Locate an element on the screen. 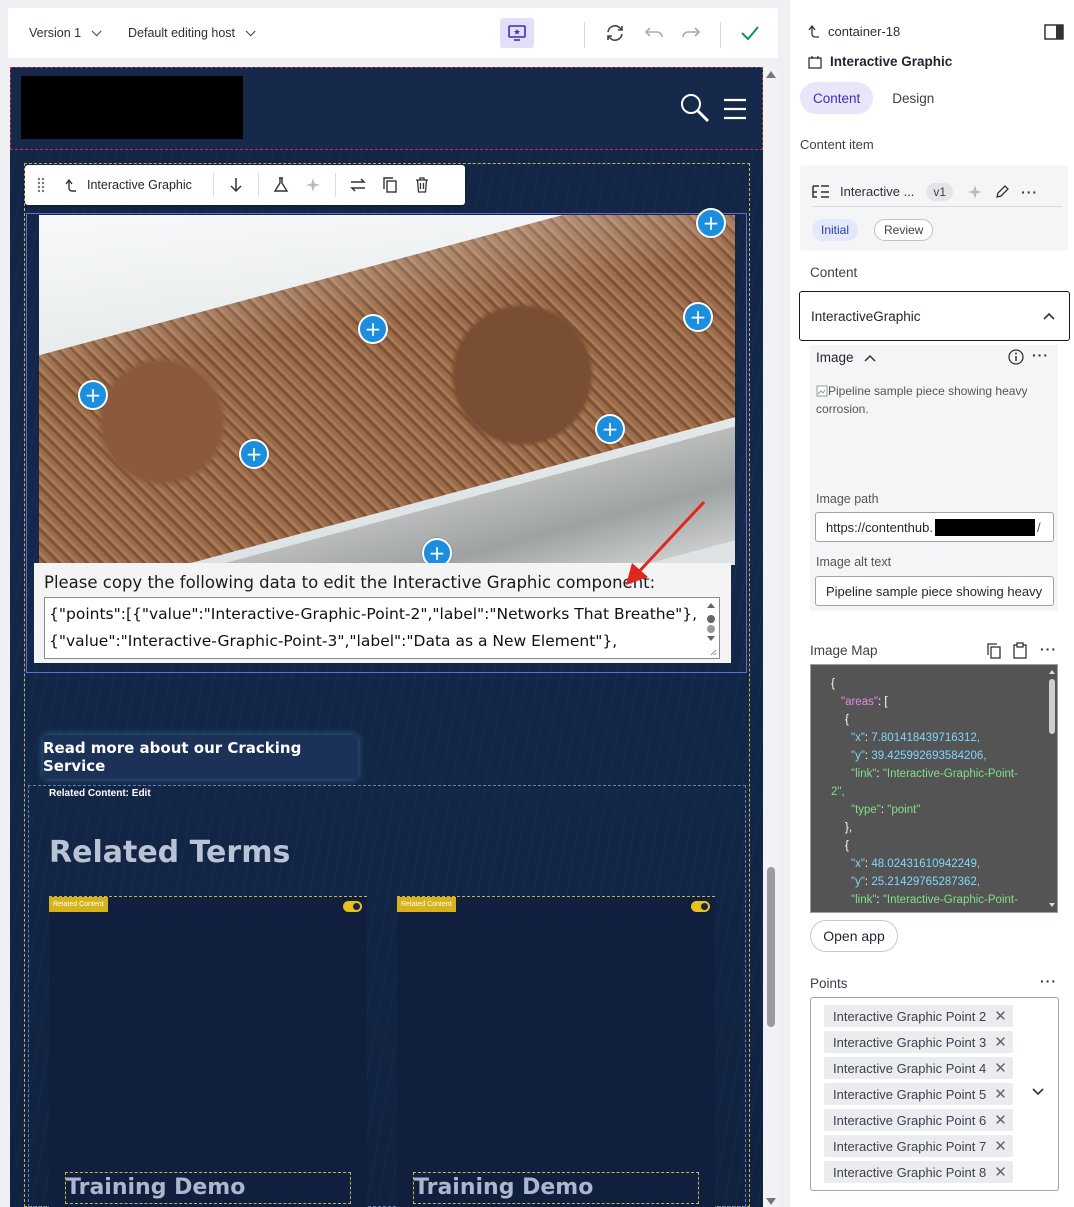 This screenshot has height=1207, width=1074. panel-toggle-icon is located at coordinates (1054, 32).